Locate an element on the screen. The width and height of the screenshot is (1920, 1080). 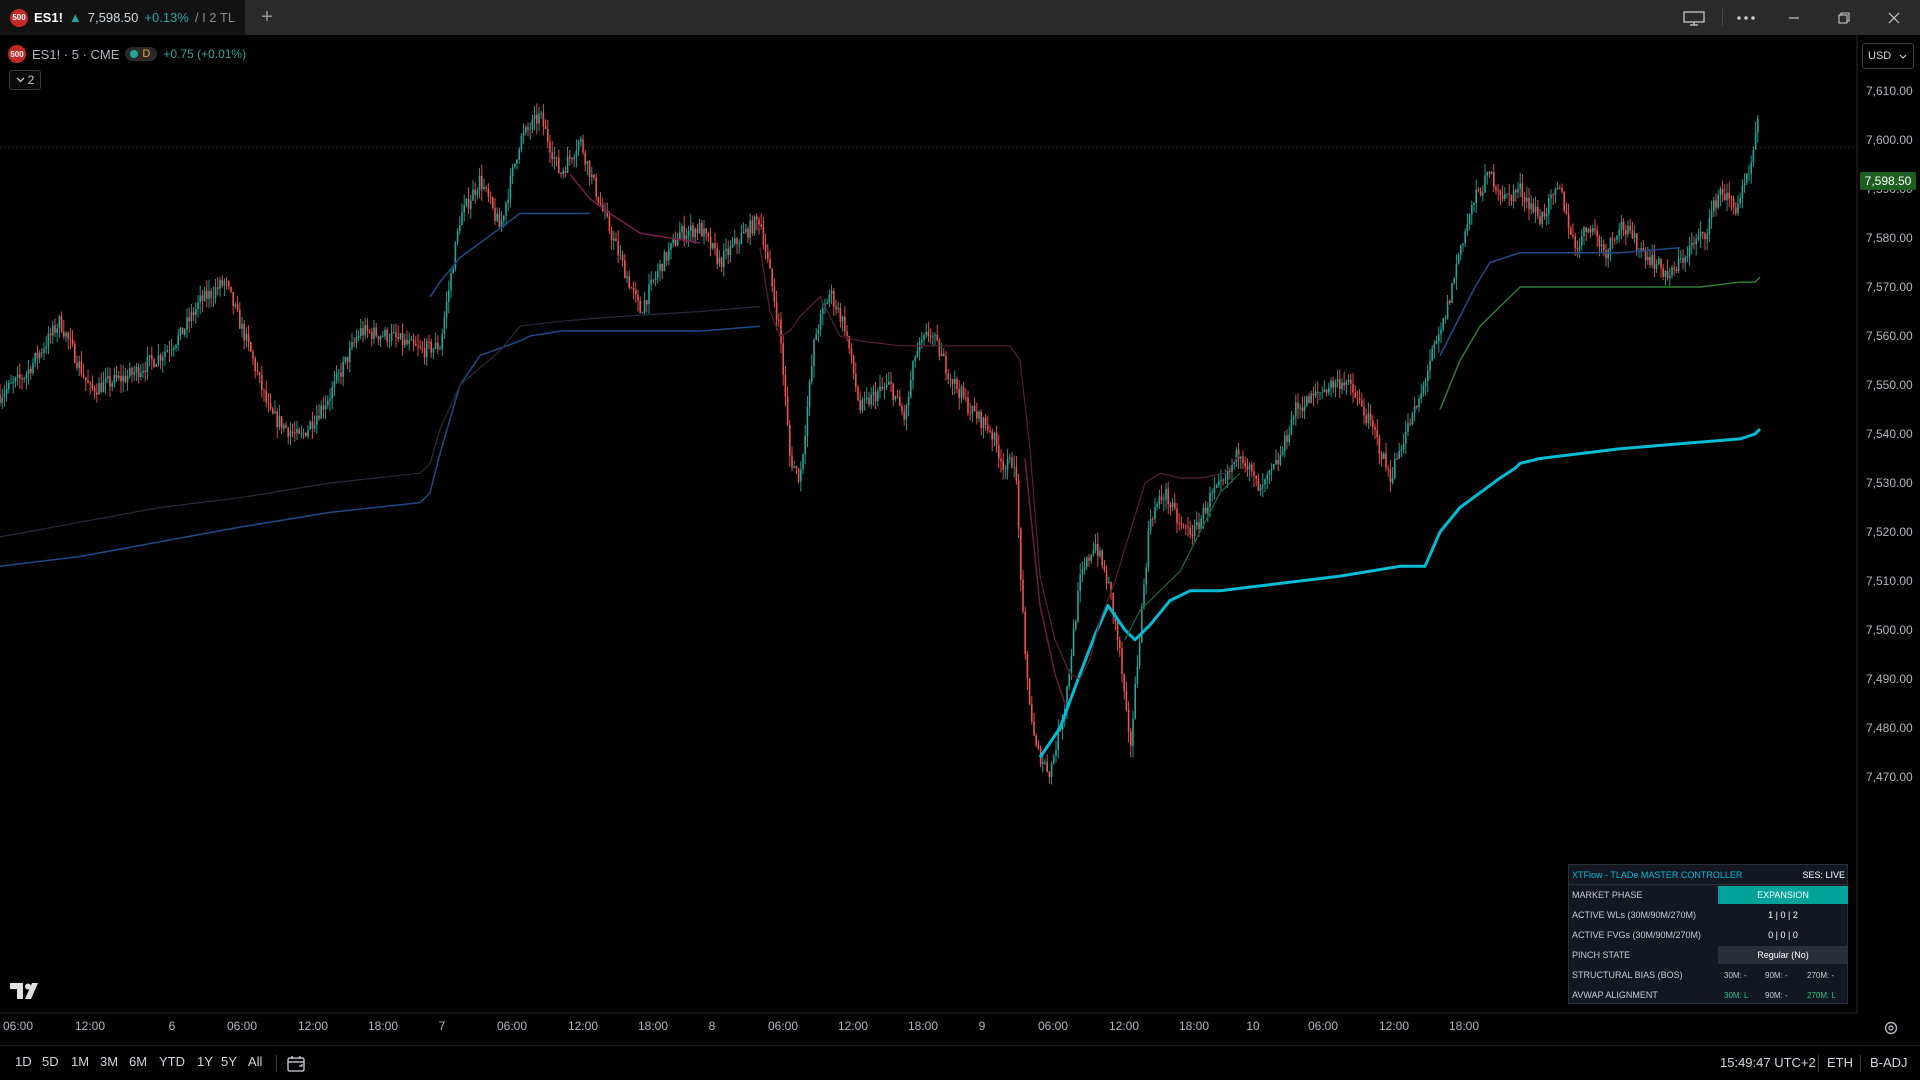
adjustment-toggle: B-ADJ is located at coordinates (1889, 1062).